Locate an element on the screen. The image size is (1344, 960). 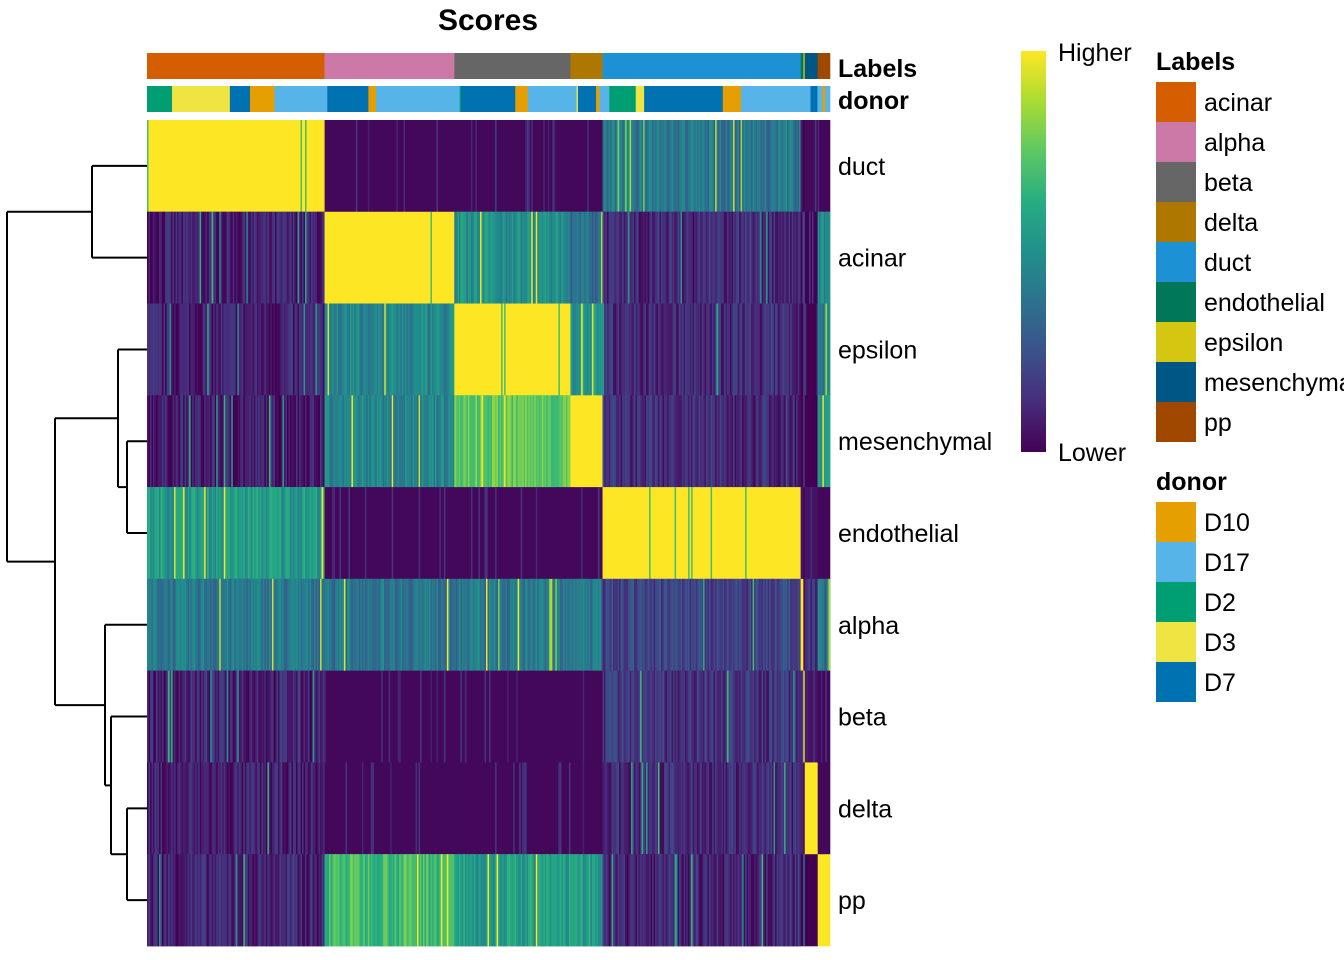
annotation-segment-D17 is located at coordinates (604, 99).